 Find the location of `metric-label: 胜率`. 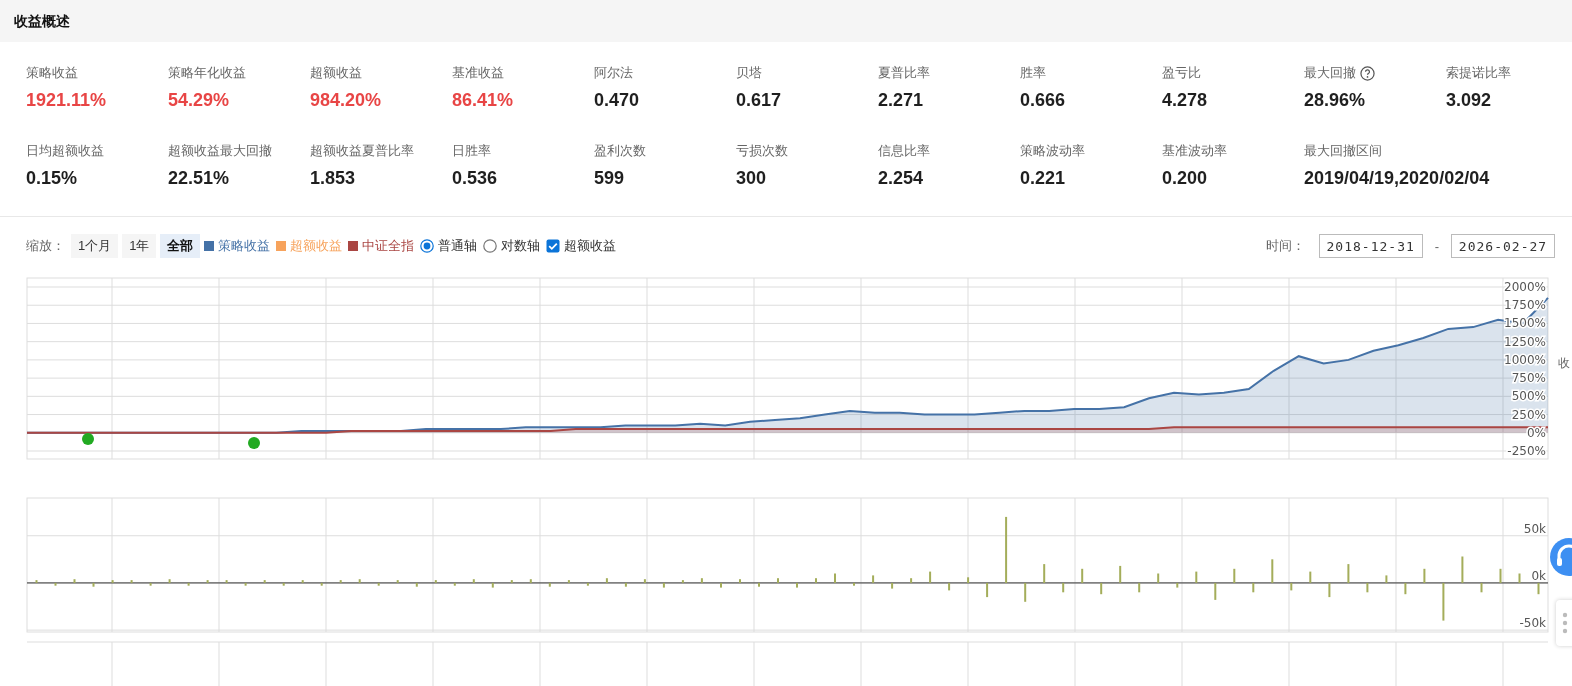

metric-label: 胜率 is located at coordinates (1033, 73).